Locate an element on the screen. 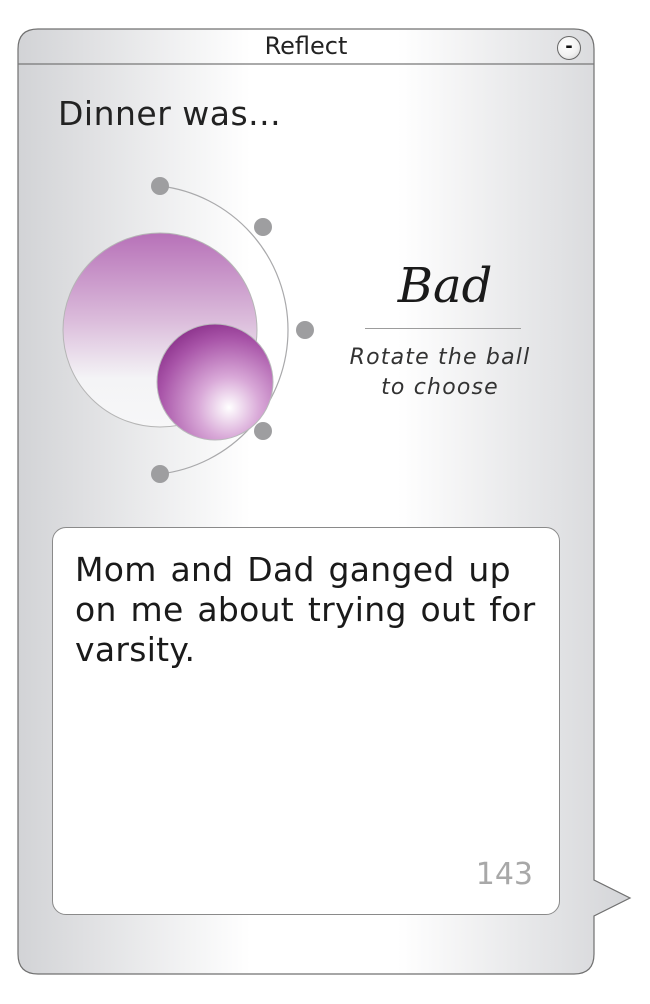 The width and height of the screenshot is (650, 1004). mood-hint-line-2: to choose is located at coordinates (440, 387).